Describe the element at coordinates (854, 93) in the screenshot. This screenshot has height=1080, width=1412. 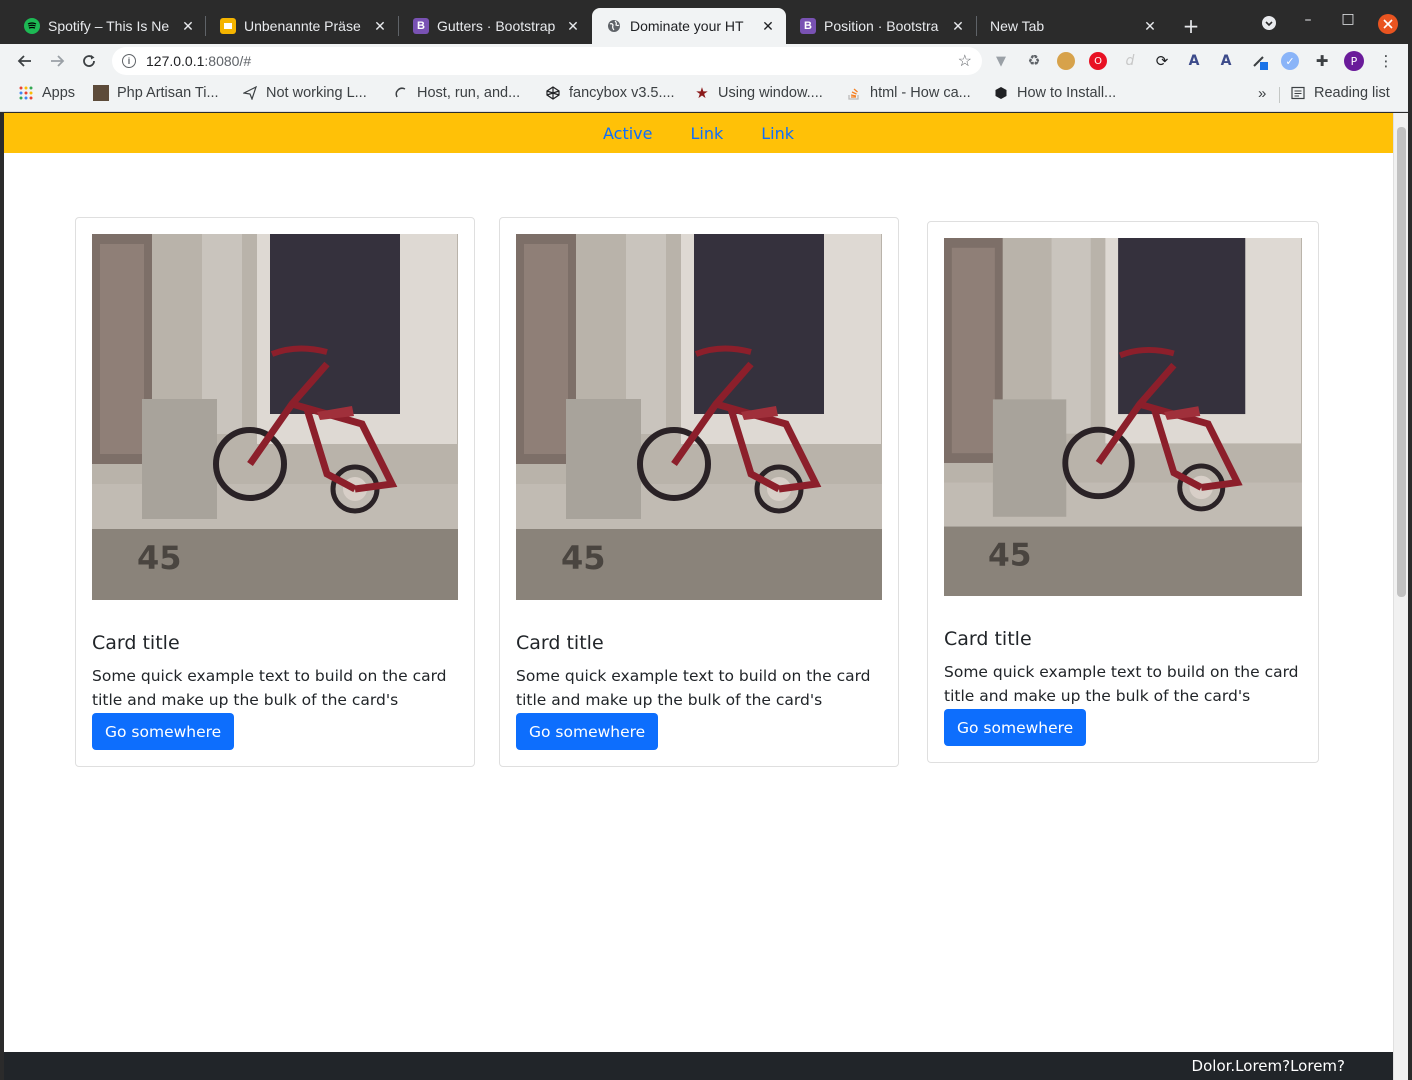
I see `stackoverflow-icon` at that location.